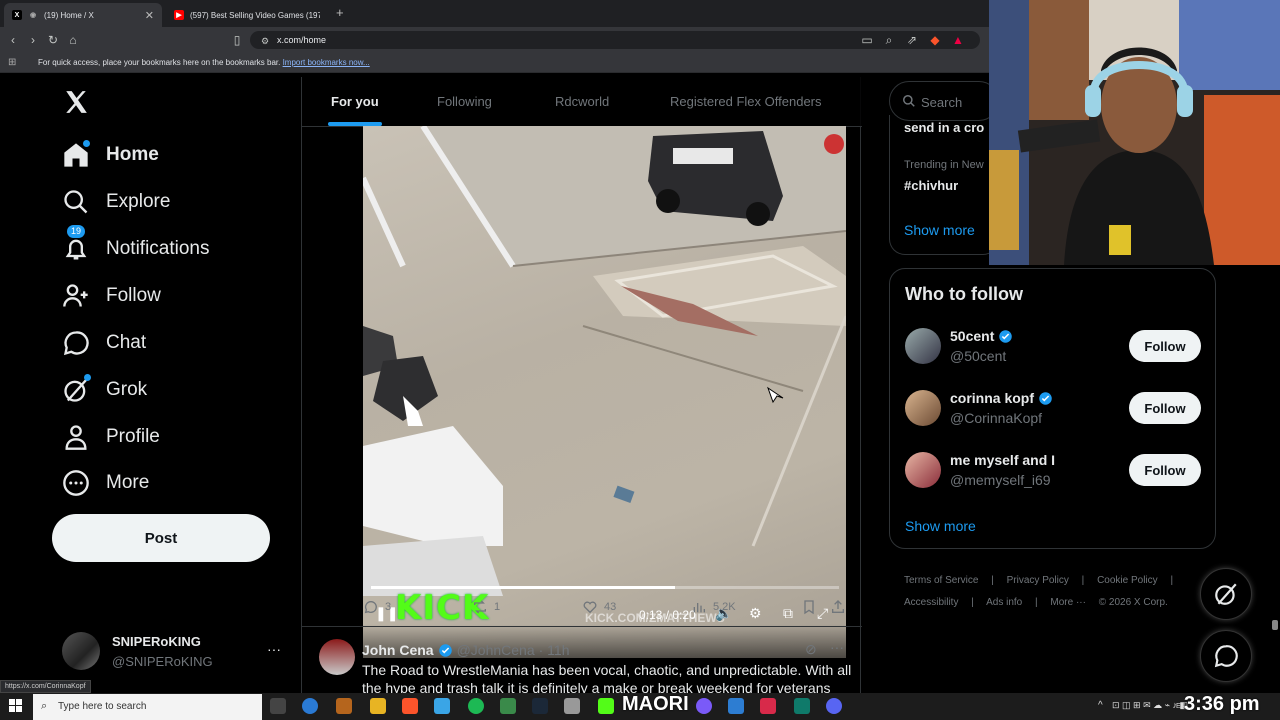 This screenshot has width=1280, height=720. What do you see at coordinates (1055, 472) in the screenshot?
I see `follow-suggestion: me myself and I @memyself_i69 Follow` at bounding box center [1055, 472].